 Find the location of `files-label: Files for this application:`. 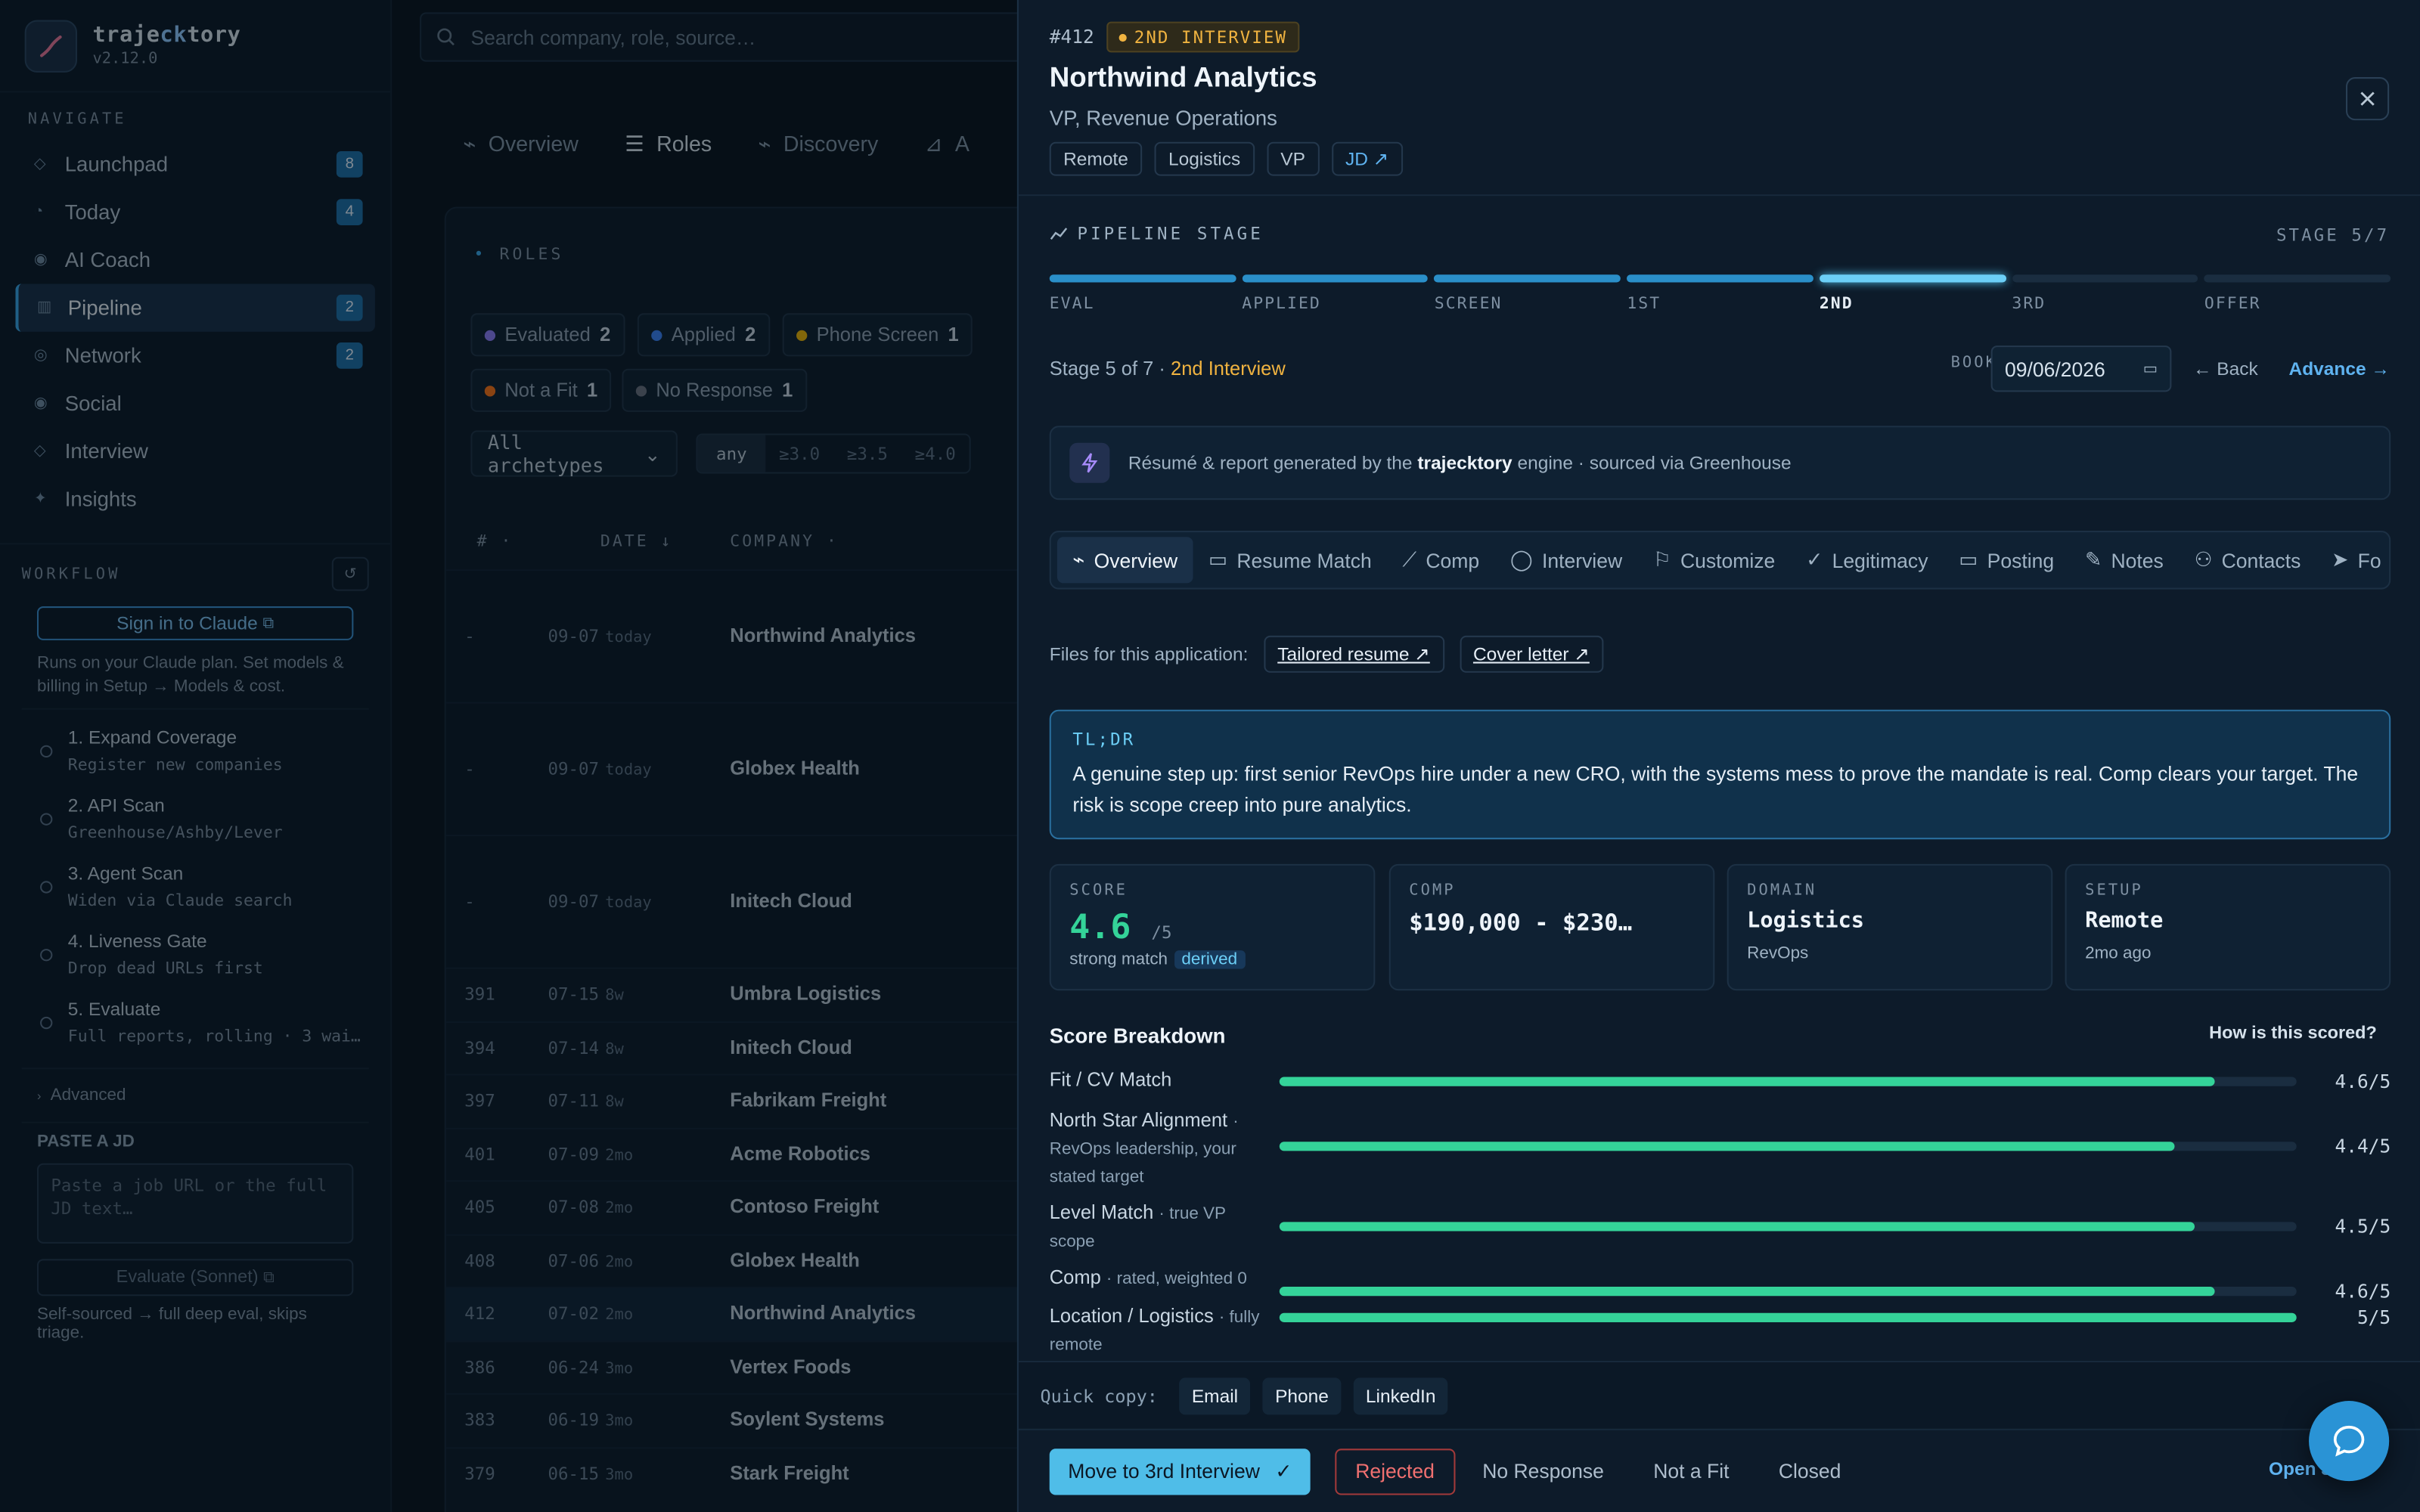

files-label: Files for this application: is located at coordinates (1149, 654).